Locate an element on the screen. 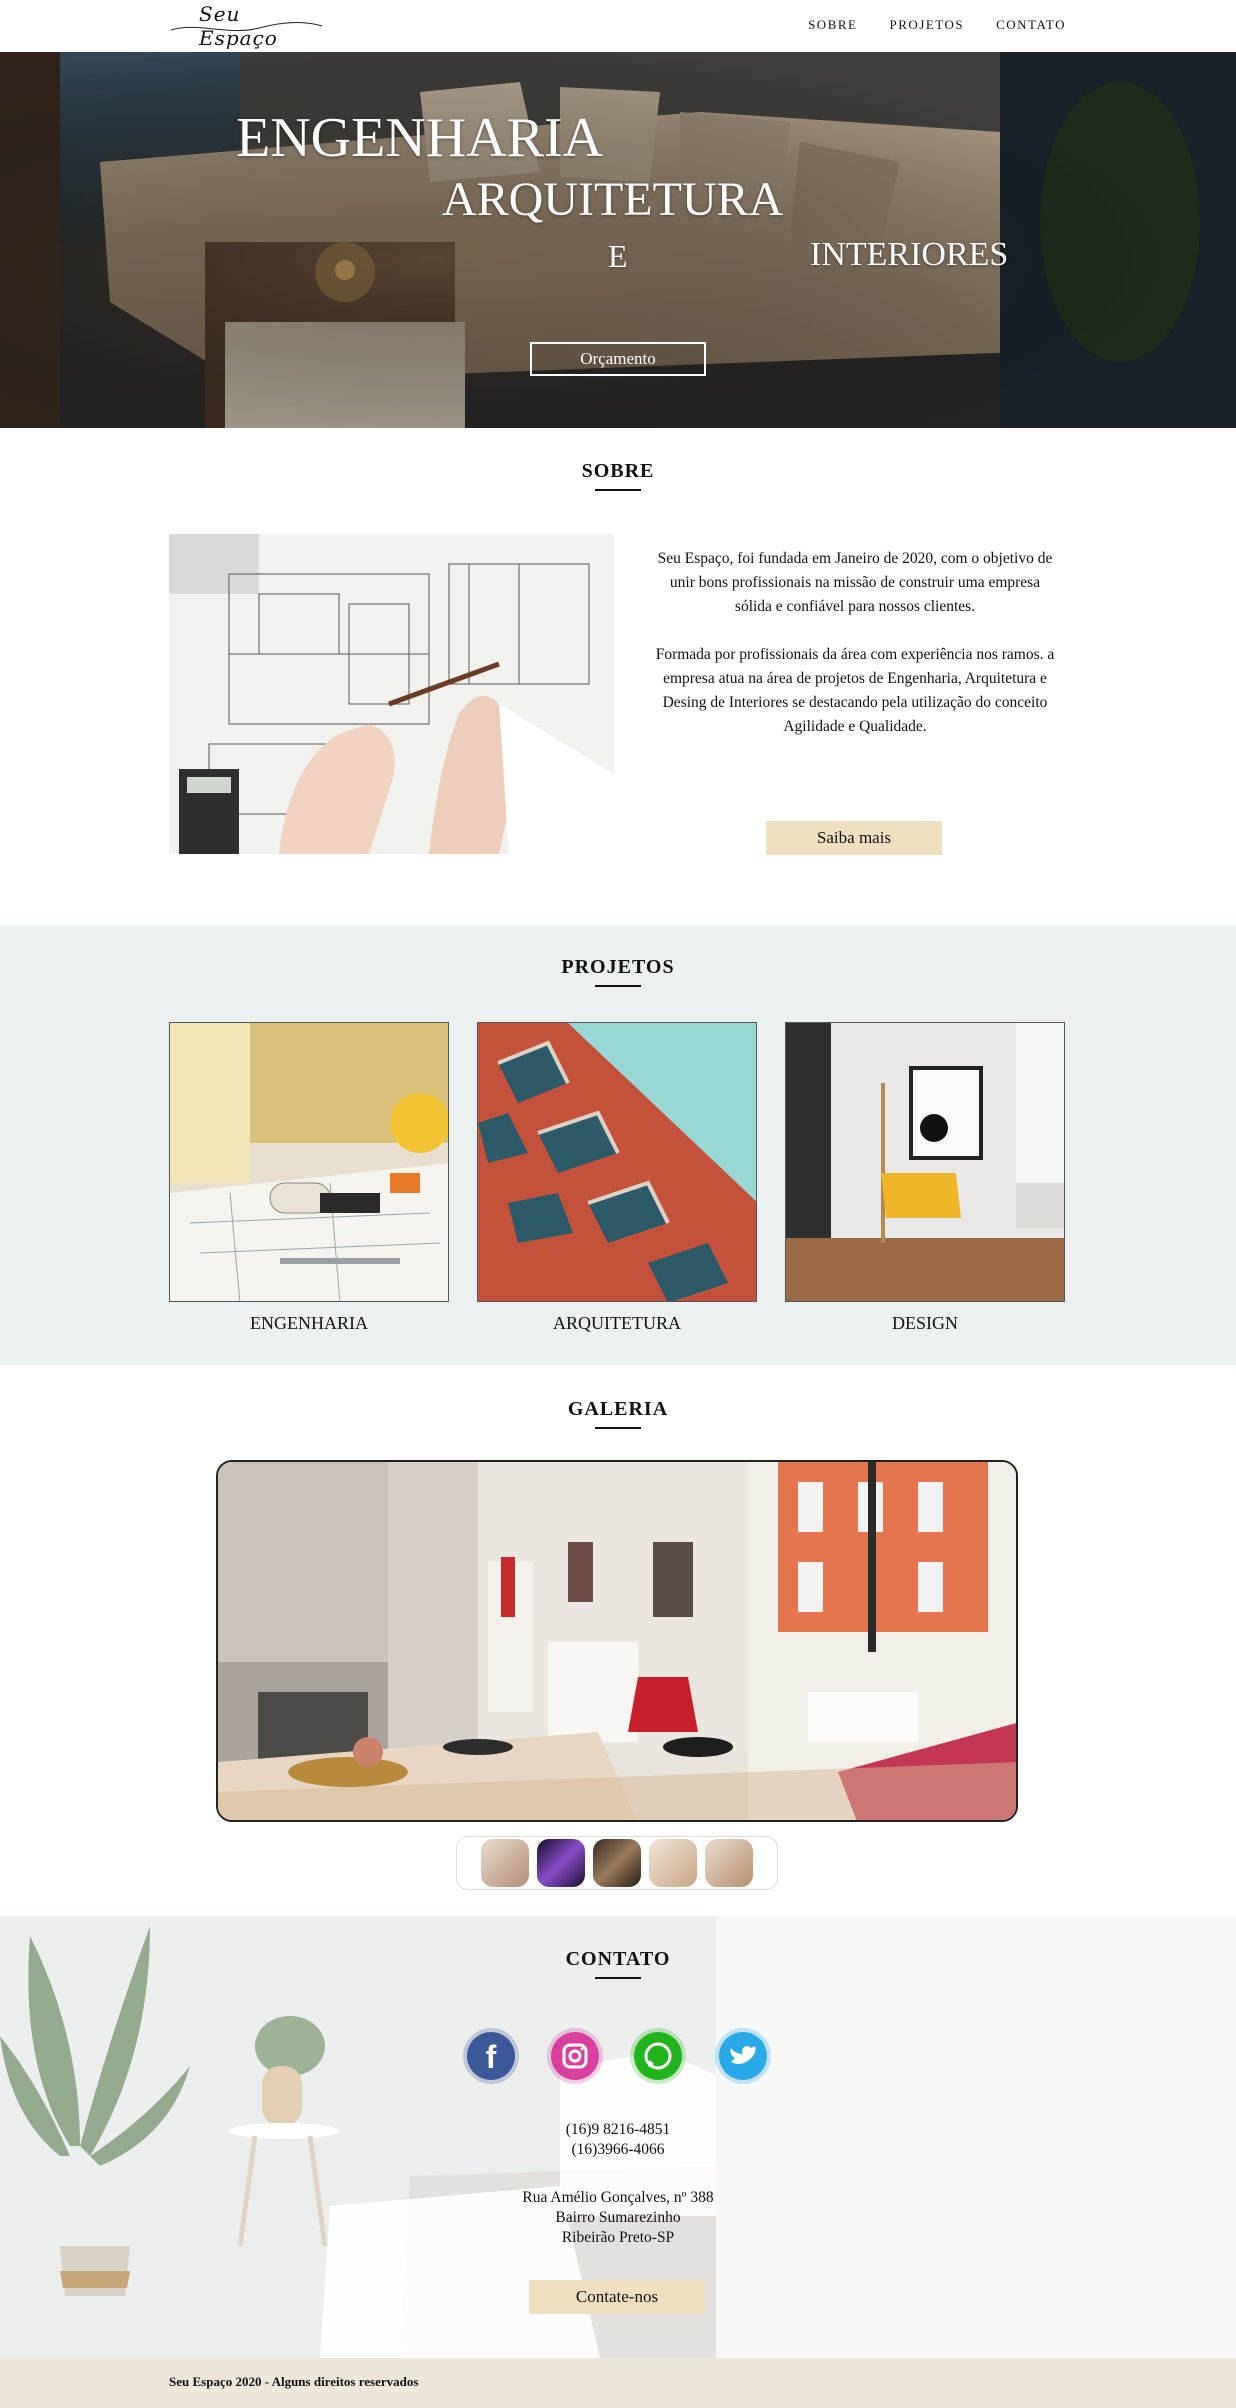 The width and height of the screenshot is (1236, 2408). project-card-engenharia is located at coordinates (309, 1162).